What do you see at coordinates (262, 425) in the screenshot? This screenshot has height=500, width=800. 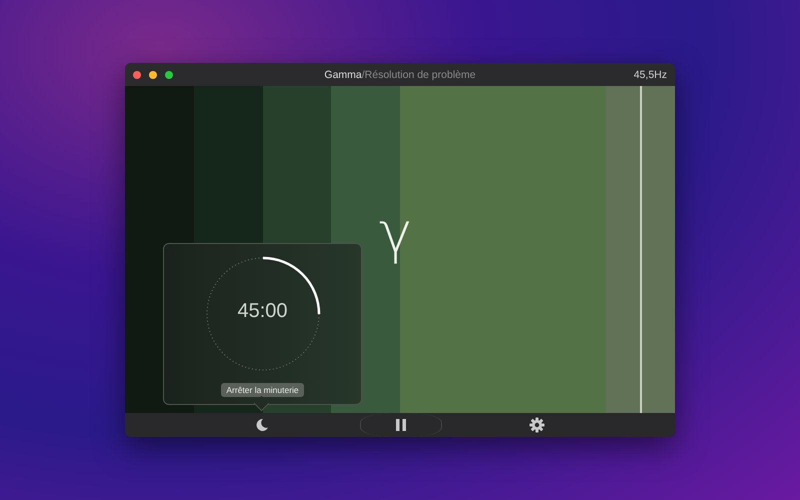 I see `moon-icon` at bounding box center [262, 425].